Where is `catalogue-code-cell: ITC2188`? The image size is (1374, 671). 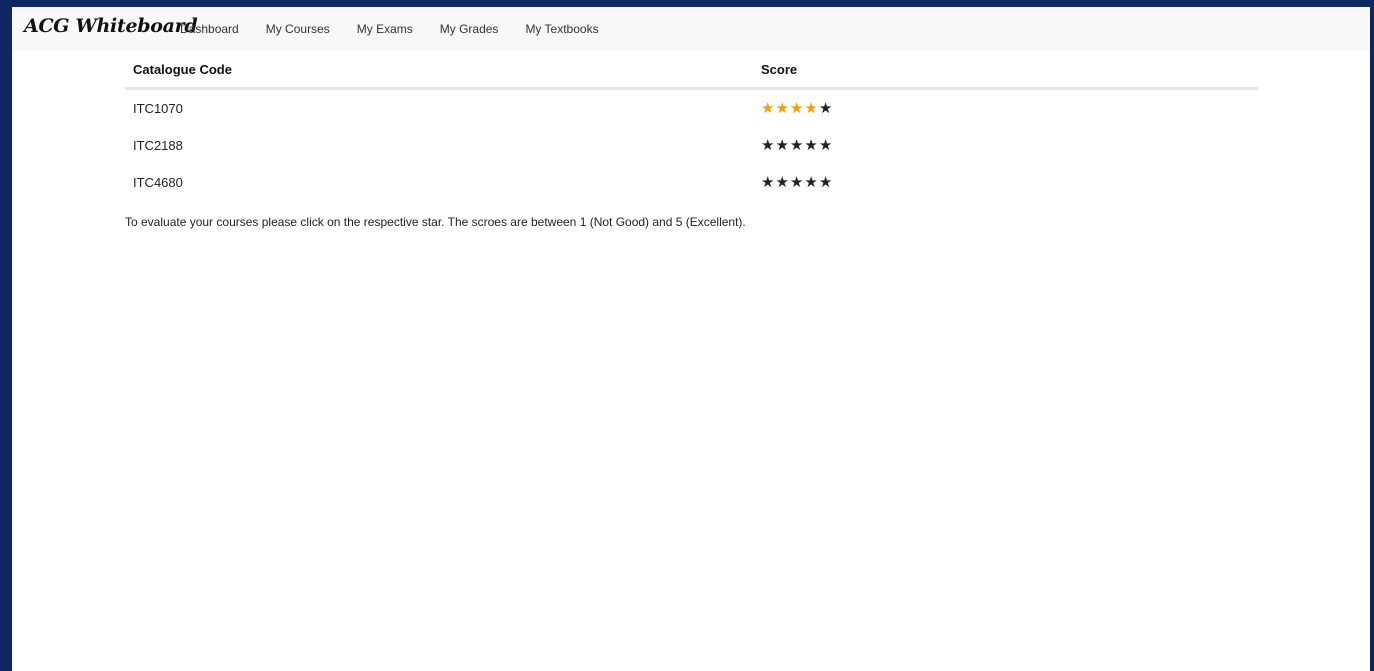
catalogue-code-cell: ITC2188 is located at coordinates (158, 145).